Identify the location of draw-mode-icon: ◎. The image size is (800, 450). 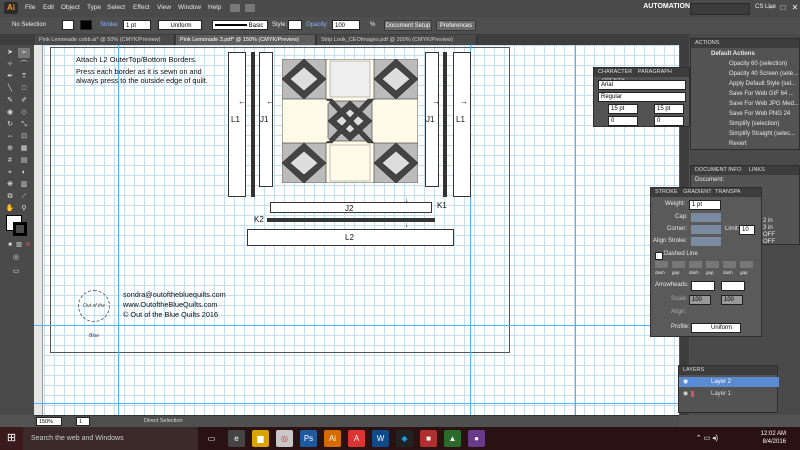
(16, 258).